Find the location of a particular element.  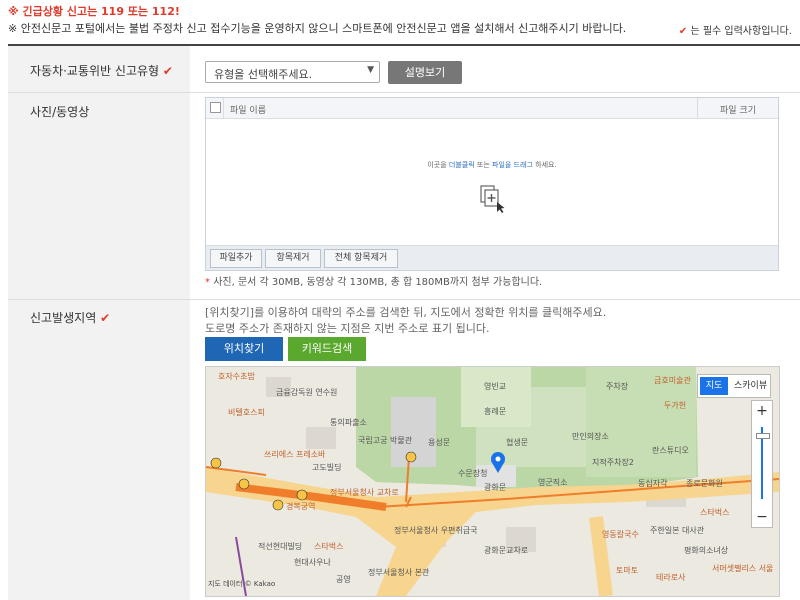

map-label: 만인의장소 is located at coordinates (590, 436).